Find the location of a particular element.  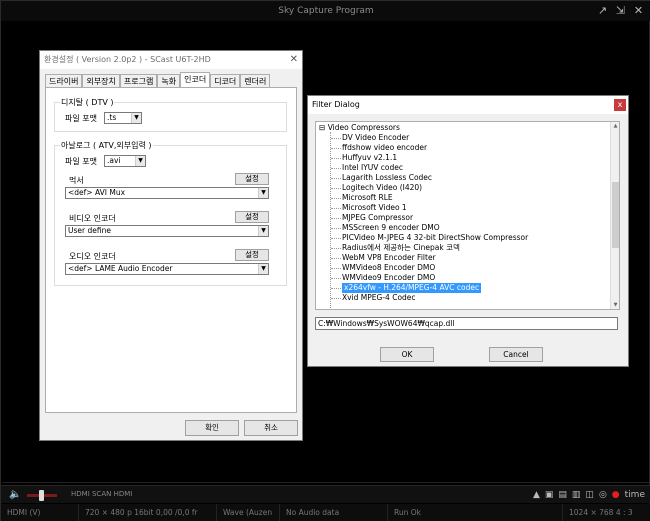

tree-scrollbar: ▲ ▼ is located at coordinates (614, 215).